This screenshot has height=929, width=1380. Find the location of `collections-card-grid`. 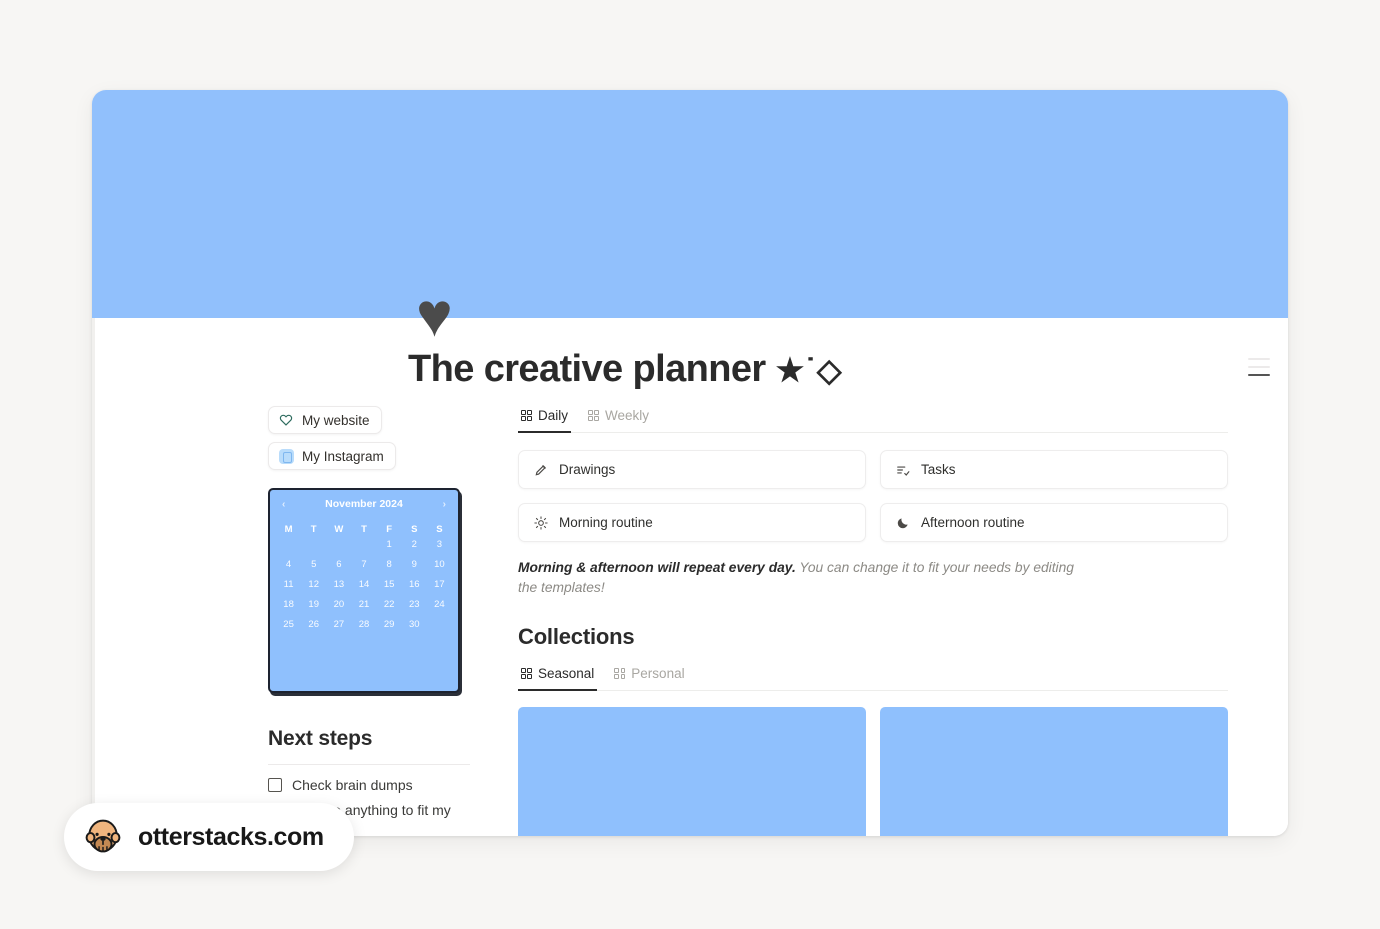

collections-card-grid is located at coordinates (873, 771).